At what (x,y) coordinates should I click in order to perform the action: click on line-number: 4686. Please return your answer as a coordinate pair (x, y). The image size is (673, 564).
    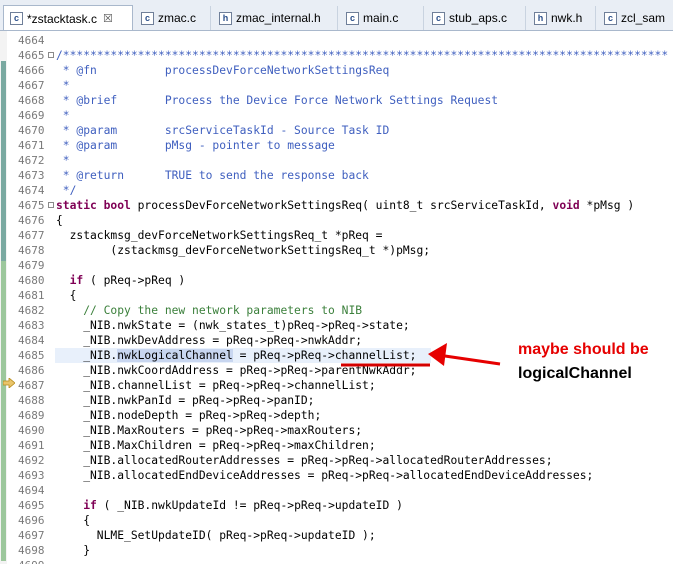
    Looking at the image, I should click on (31, 370).